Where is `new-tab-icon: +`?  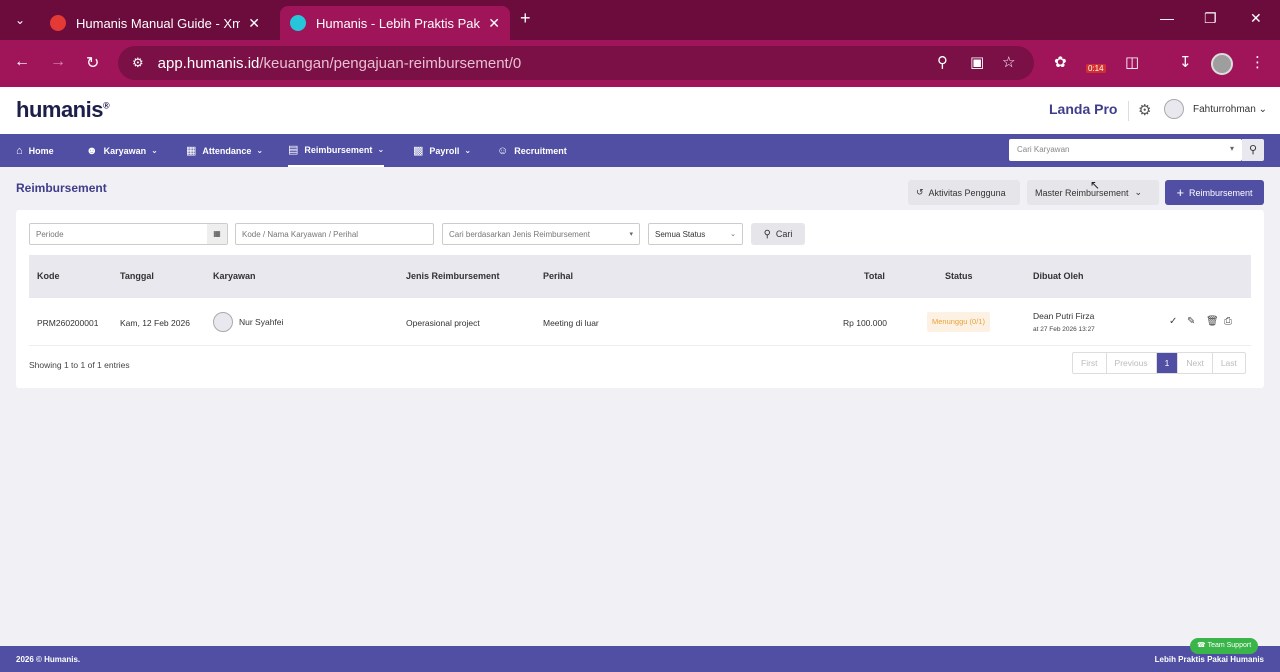
new-tab-icon: + is located at coordinates (525, 18).